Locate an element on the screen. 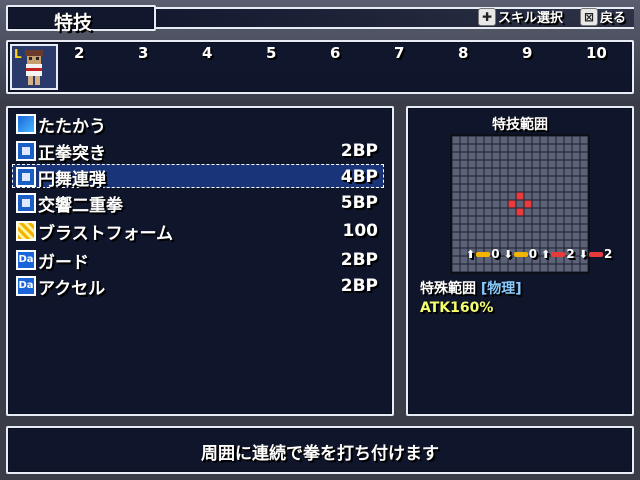 This screenshot has height=480, width=640. party-slot-9: 9 is located at coordinates (527, 53).